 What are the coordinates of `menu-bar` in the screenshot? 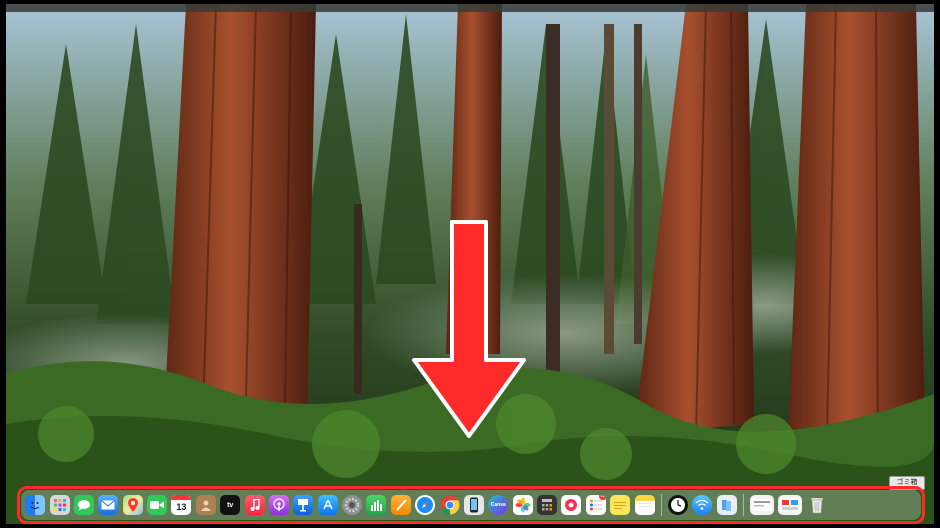 It's located at (470, 8).